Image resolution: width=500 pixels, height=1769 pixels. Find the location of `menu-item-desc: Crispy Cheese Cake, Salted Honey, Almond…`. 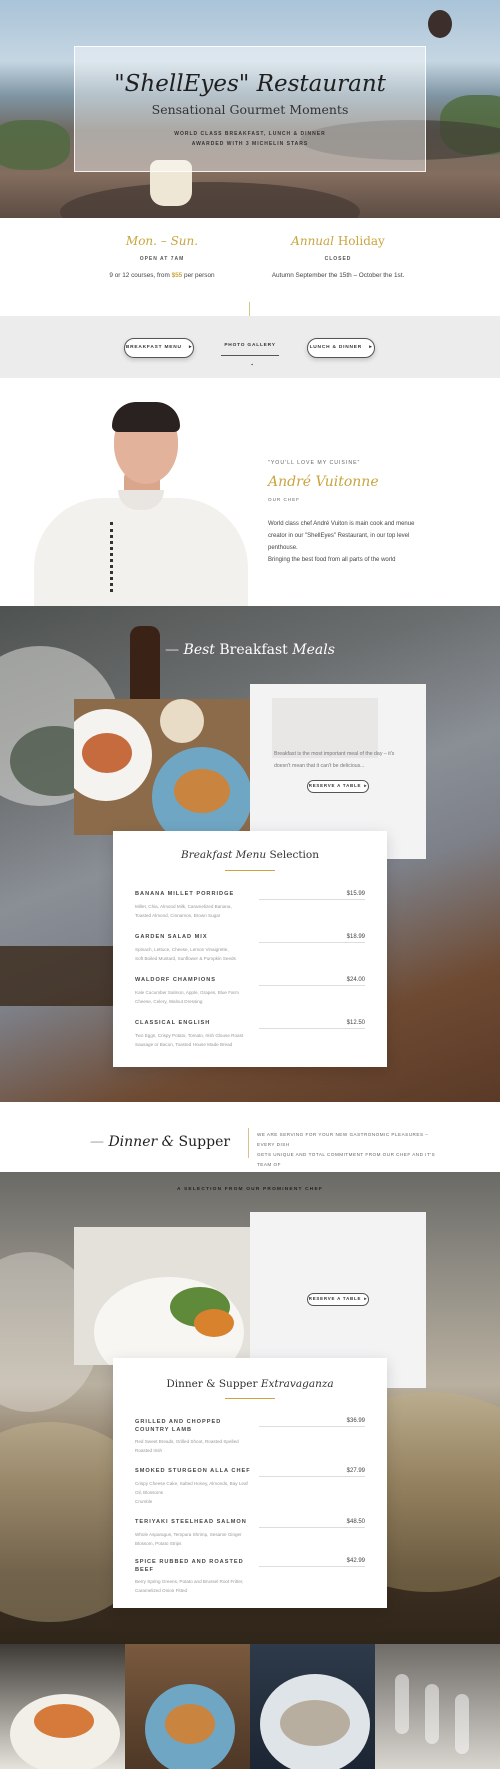

menu-item-desc: Crispy Cheese Cake, Salted Honey, Almond… is located at coordinates (195, 1492).